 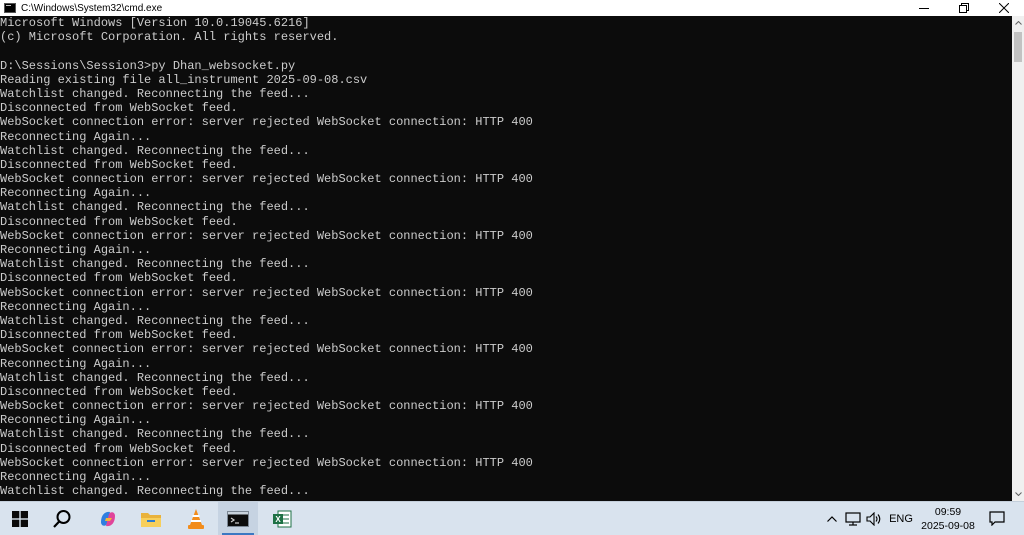 I want to click on show-hidden-icons-button, so click(x=832, y=518).